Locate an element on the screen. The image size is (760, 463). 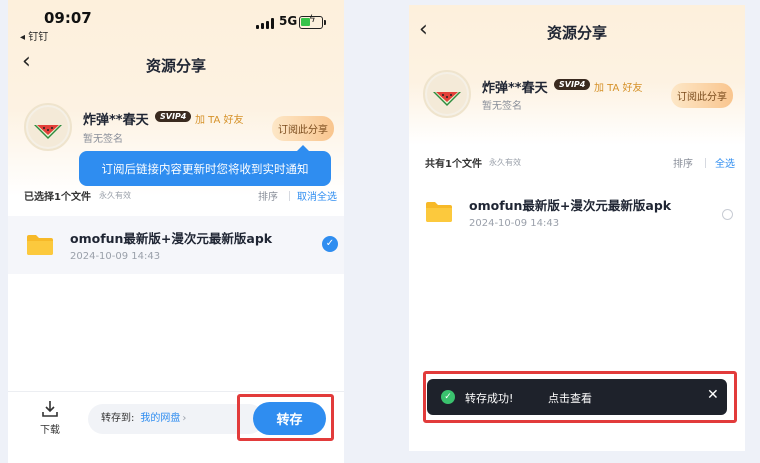
deselect-all-button: 取消全选 is located at coordinates (317, 195).